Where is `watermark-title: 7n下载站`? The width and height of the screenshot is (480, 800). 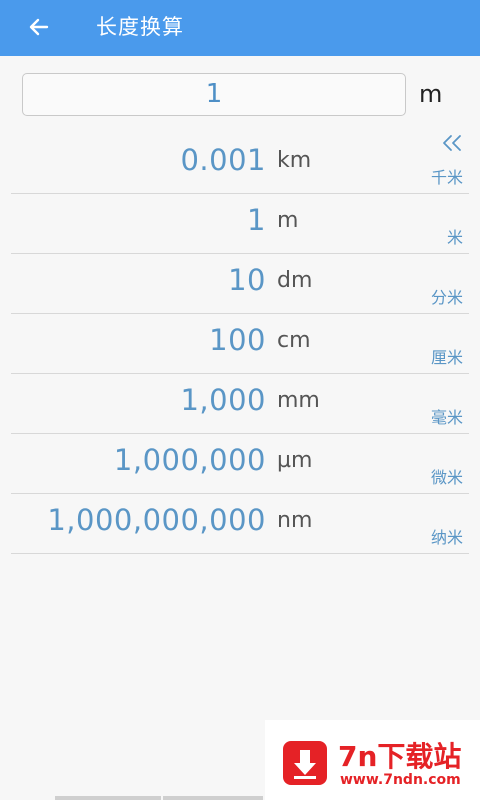 watermark-title: 7n下载站 is located at coordinates (400, 756).